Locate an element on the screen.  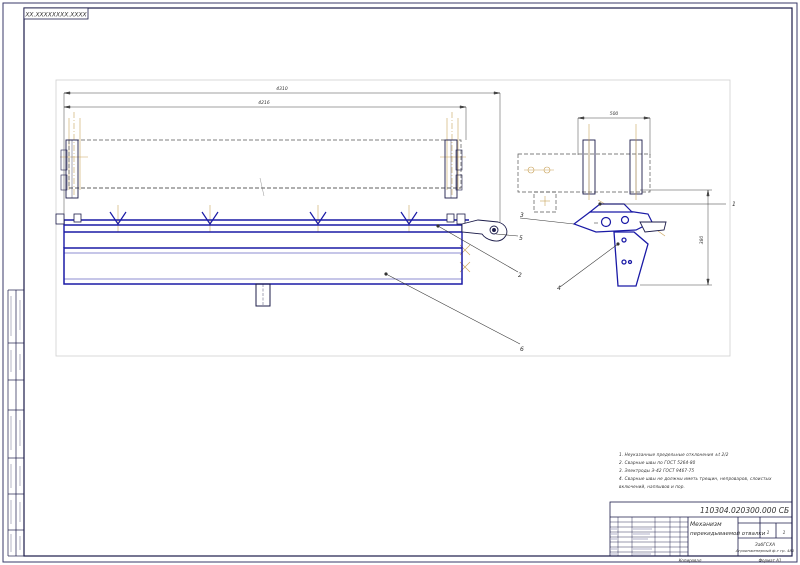
callout-2: 2 is located at coordinates (520, 275).